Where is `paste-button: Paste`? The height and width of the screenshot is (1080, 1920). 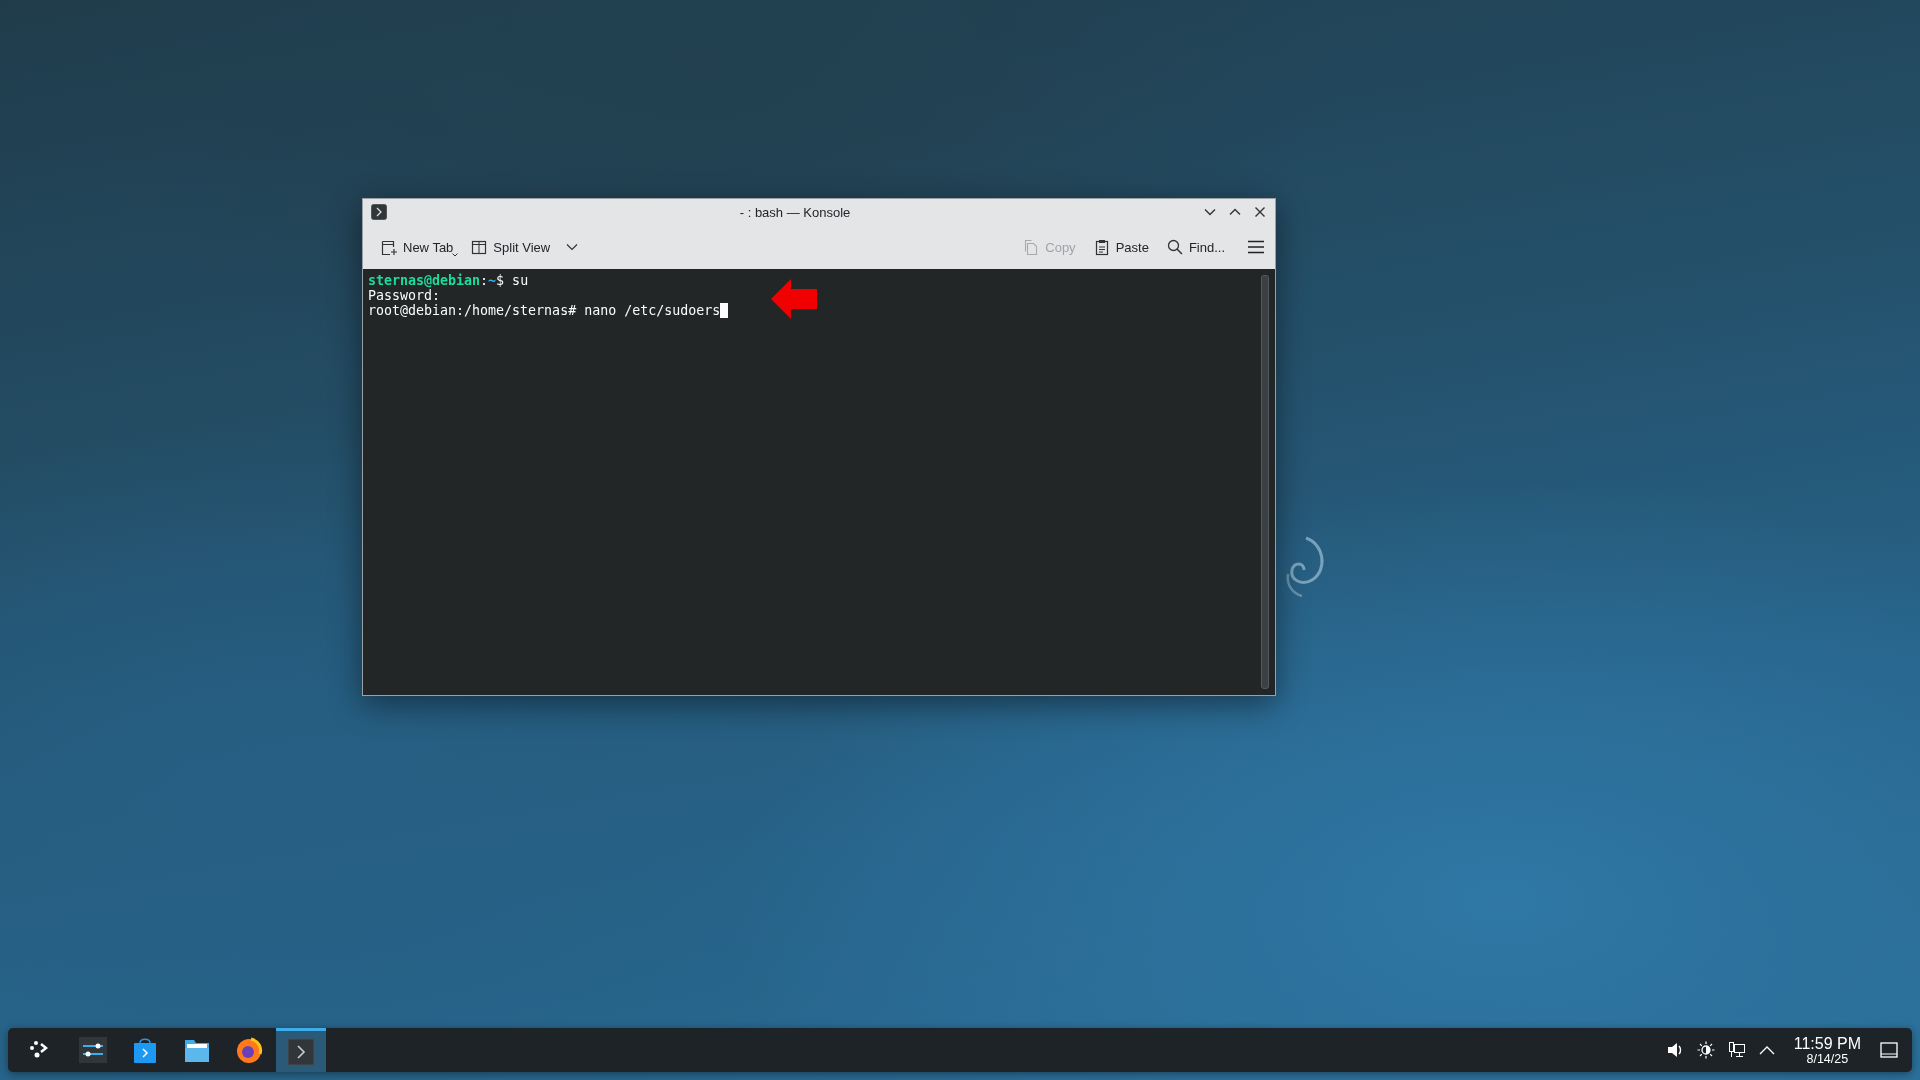 paste-button: Paste is located at coordinates (1121, 247).